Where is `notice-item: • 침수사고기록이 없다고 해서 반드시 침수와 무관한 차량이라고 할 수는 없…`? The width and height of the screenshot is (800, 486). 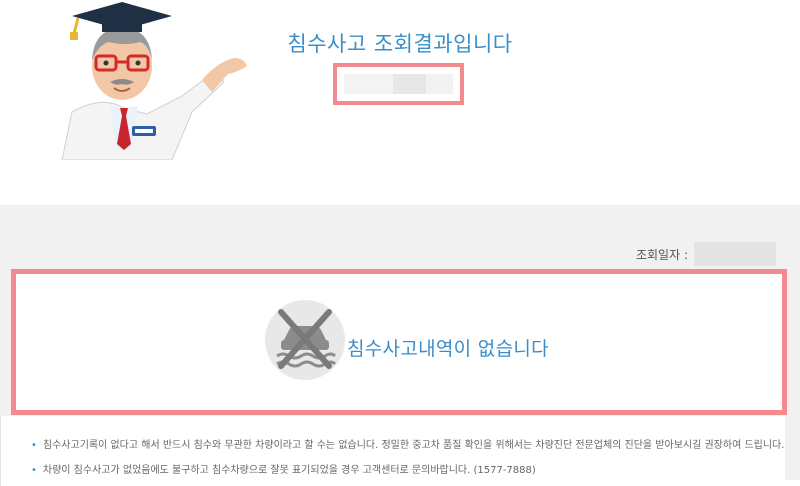 notice-item: • 침수사고기록이 없다고 해서 반드시 침수와 무관한 차량이라고 할 수는 없… is located at coordinates (407, 443).